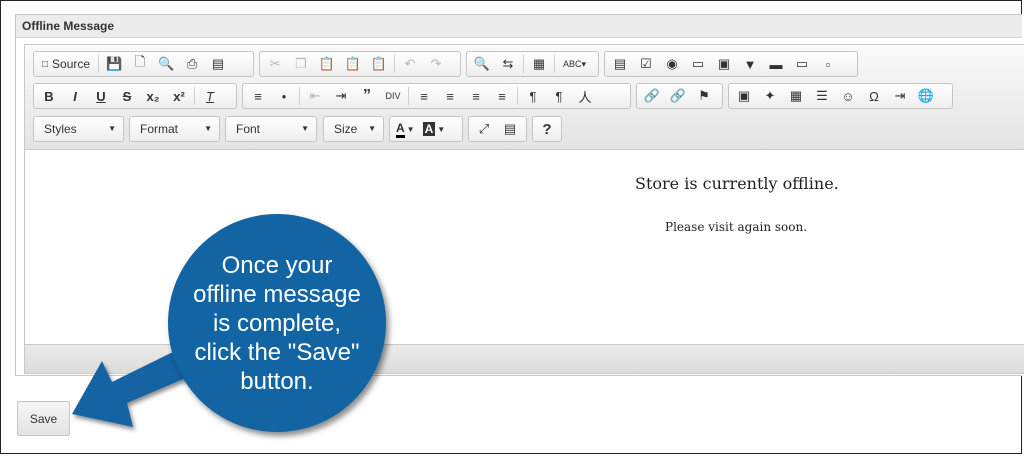 The height and width of the screenshot is (456, 1024). Describe the element at coordinates (133, 386) in the screenshot. I see `callout-arrow` at that location.